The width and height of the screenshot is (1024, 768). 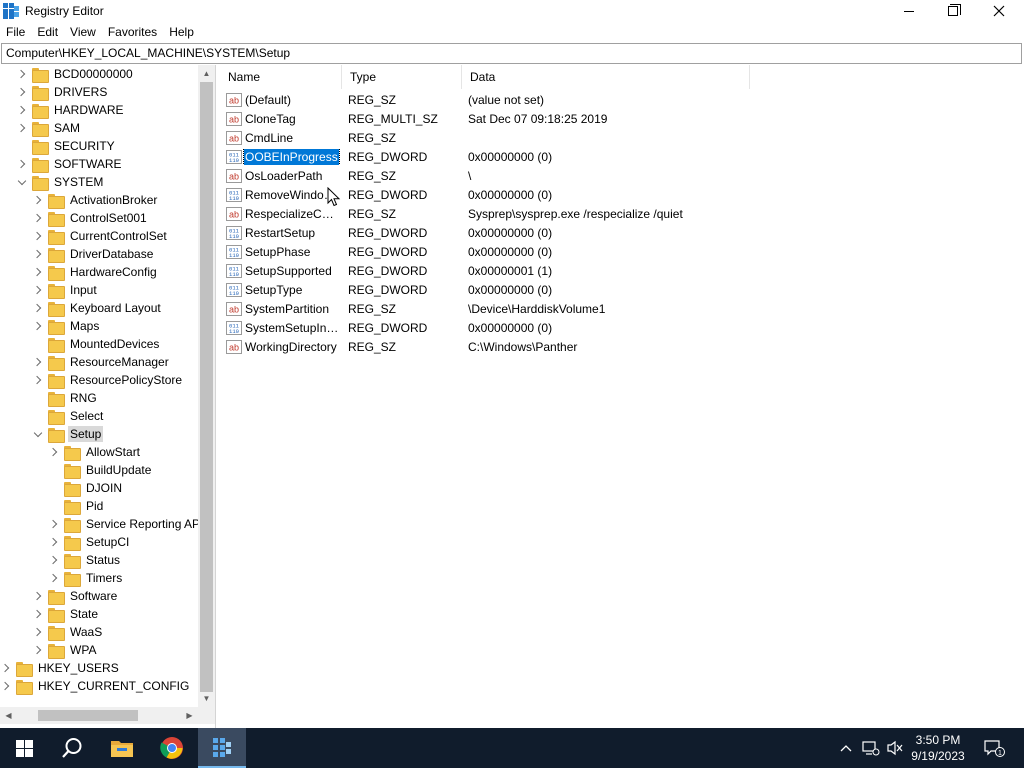 What do you see at coordinates (511, 53) in the screenshot?
I see `address-bar: Computer\HKEY_LOCAL_MACHINE\SYSTEM\Setup` at bounding box center [511, 53].